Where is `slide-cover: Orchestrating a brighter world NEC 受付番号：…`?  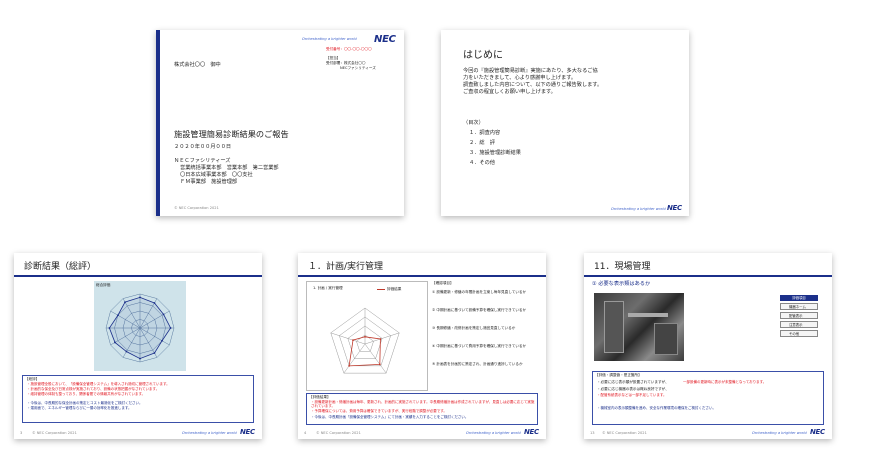 slide-cover: Orchestrating a brighter world NEC 受付番号：… is located at coordinates (280, 123).